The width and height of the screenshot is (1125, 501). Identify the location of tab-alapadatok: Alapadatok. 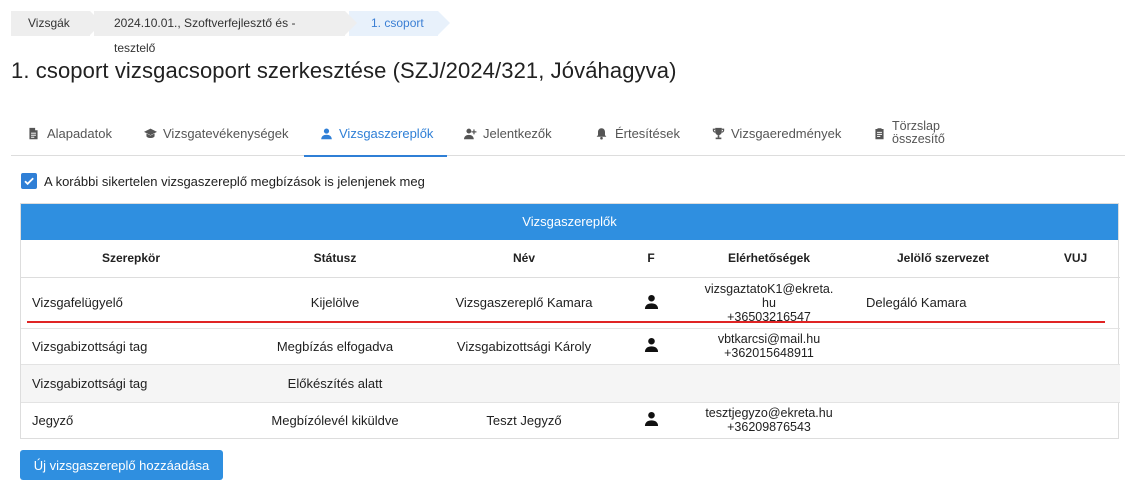
(69, 133).